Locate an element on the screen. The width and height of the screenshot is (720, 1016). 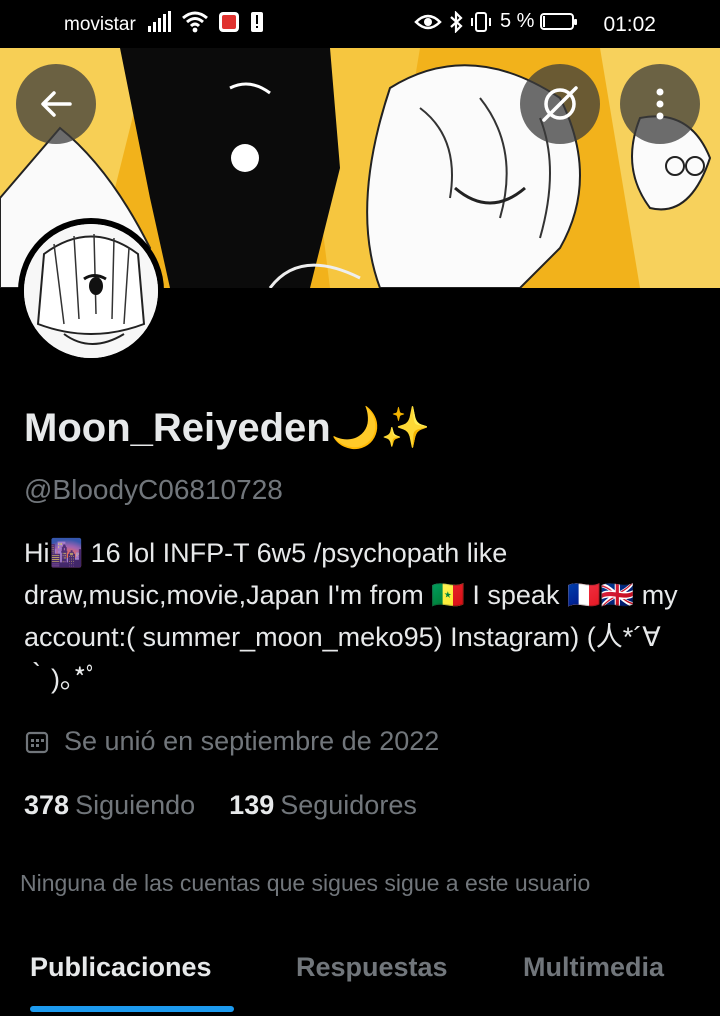
more-vertical-icon is located at coordinates (660, 104).